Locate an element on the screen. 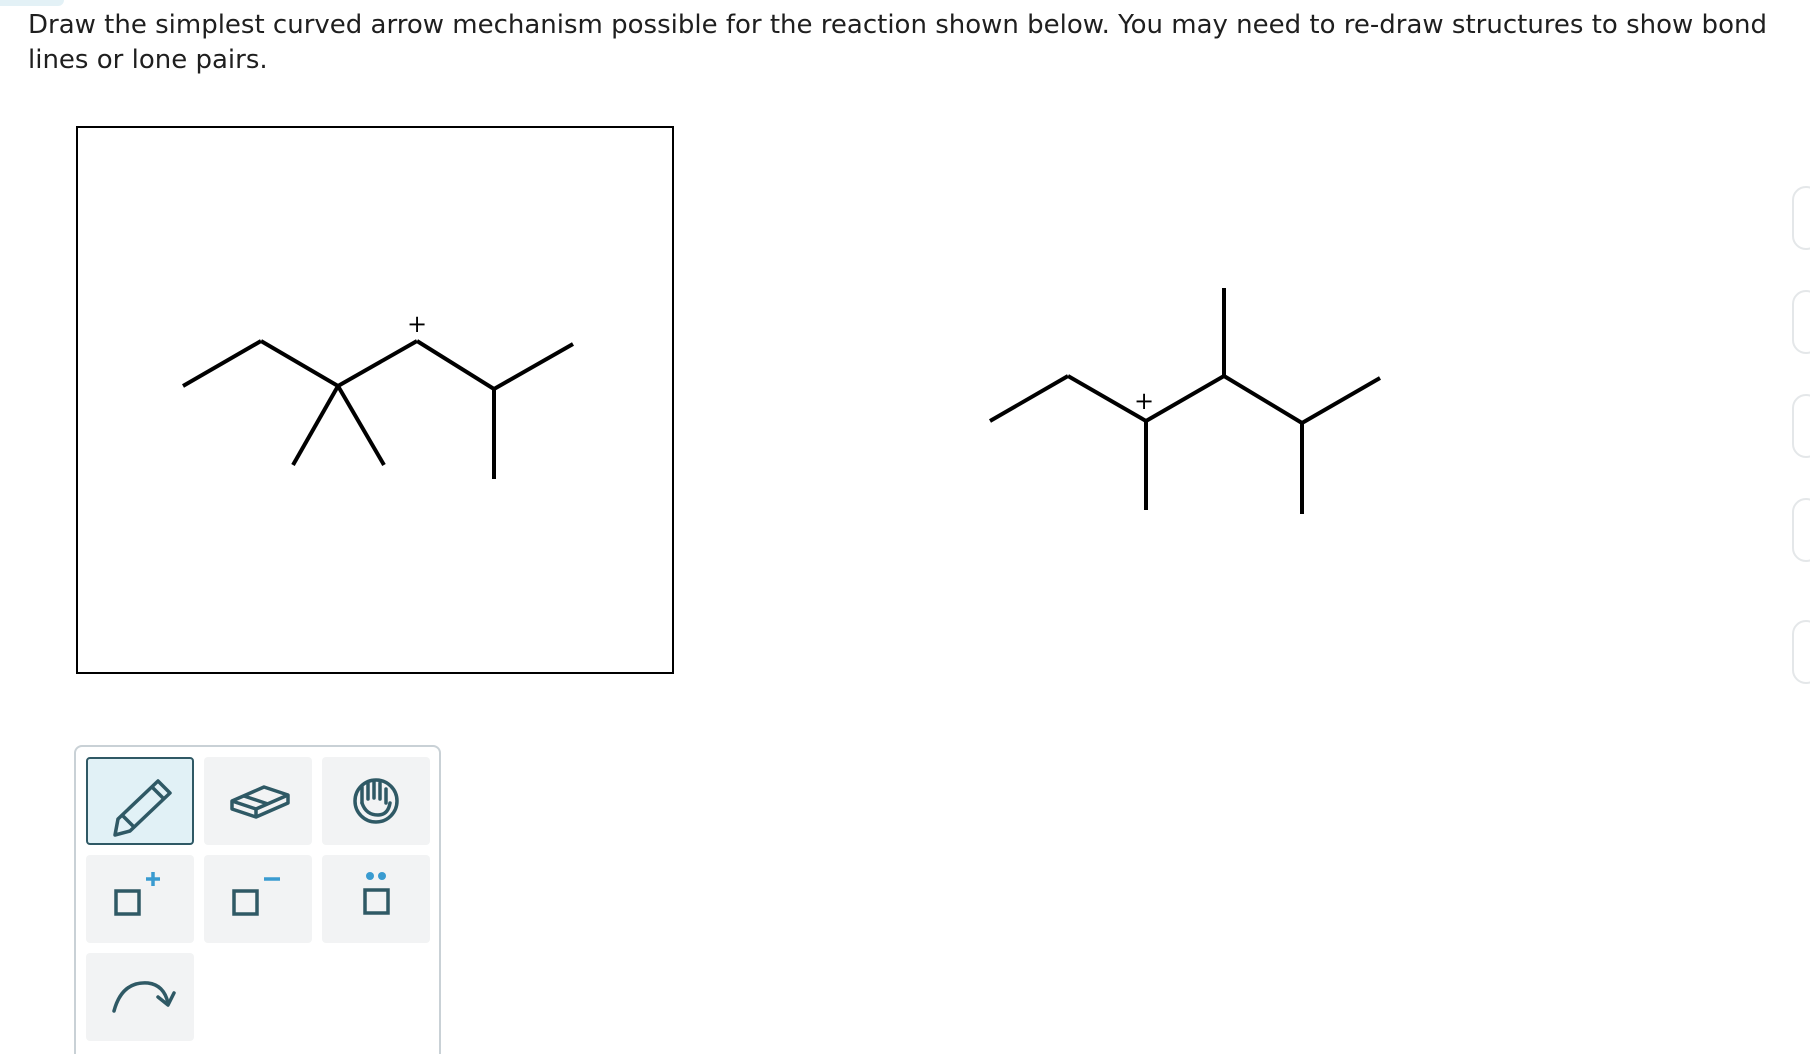  product-positive-charge: + is located at coordinates (1144, 401).